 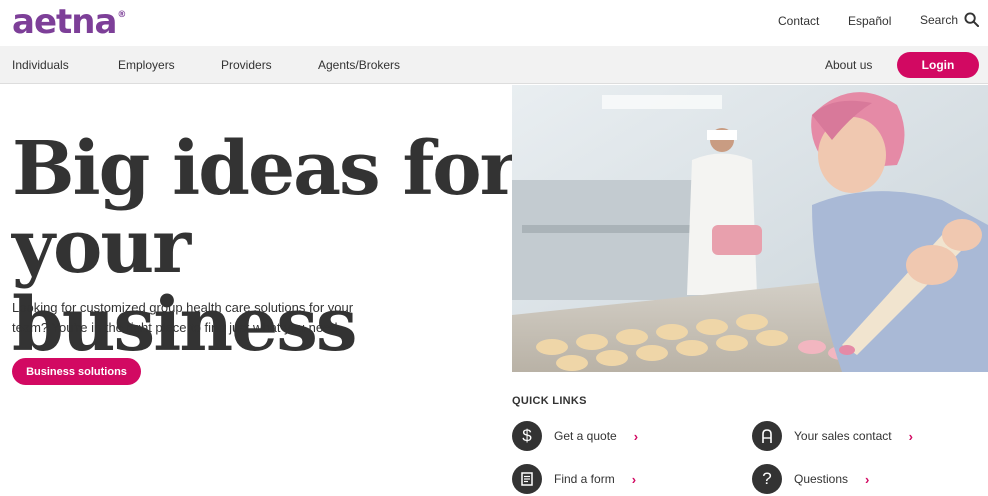 What do you see at coordinates (494, 23) in the screenshot?
I see `utility-bar: aetna® Contact Español Search` at bounding box center [494, 23].